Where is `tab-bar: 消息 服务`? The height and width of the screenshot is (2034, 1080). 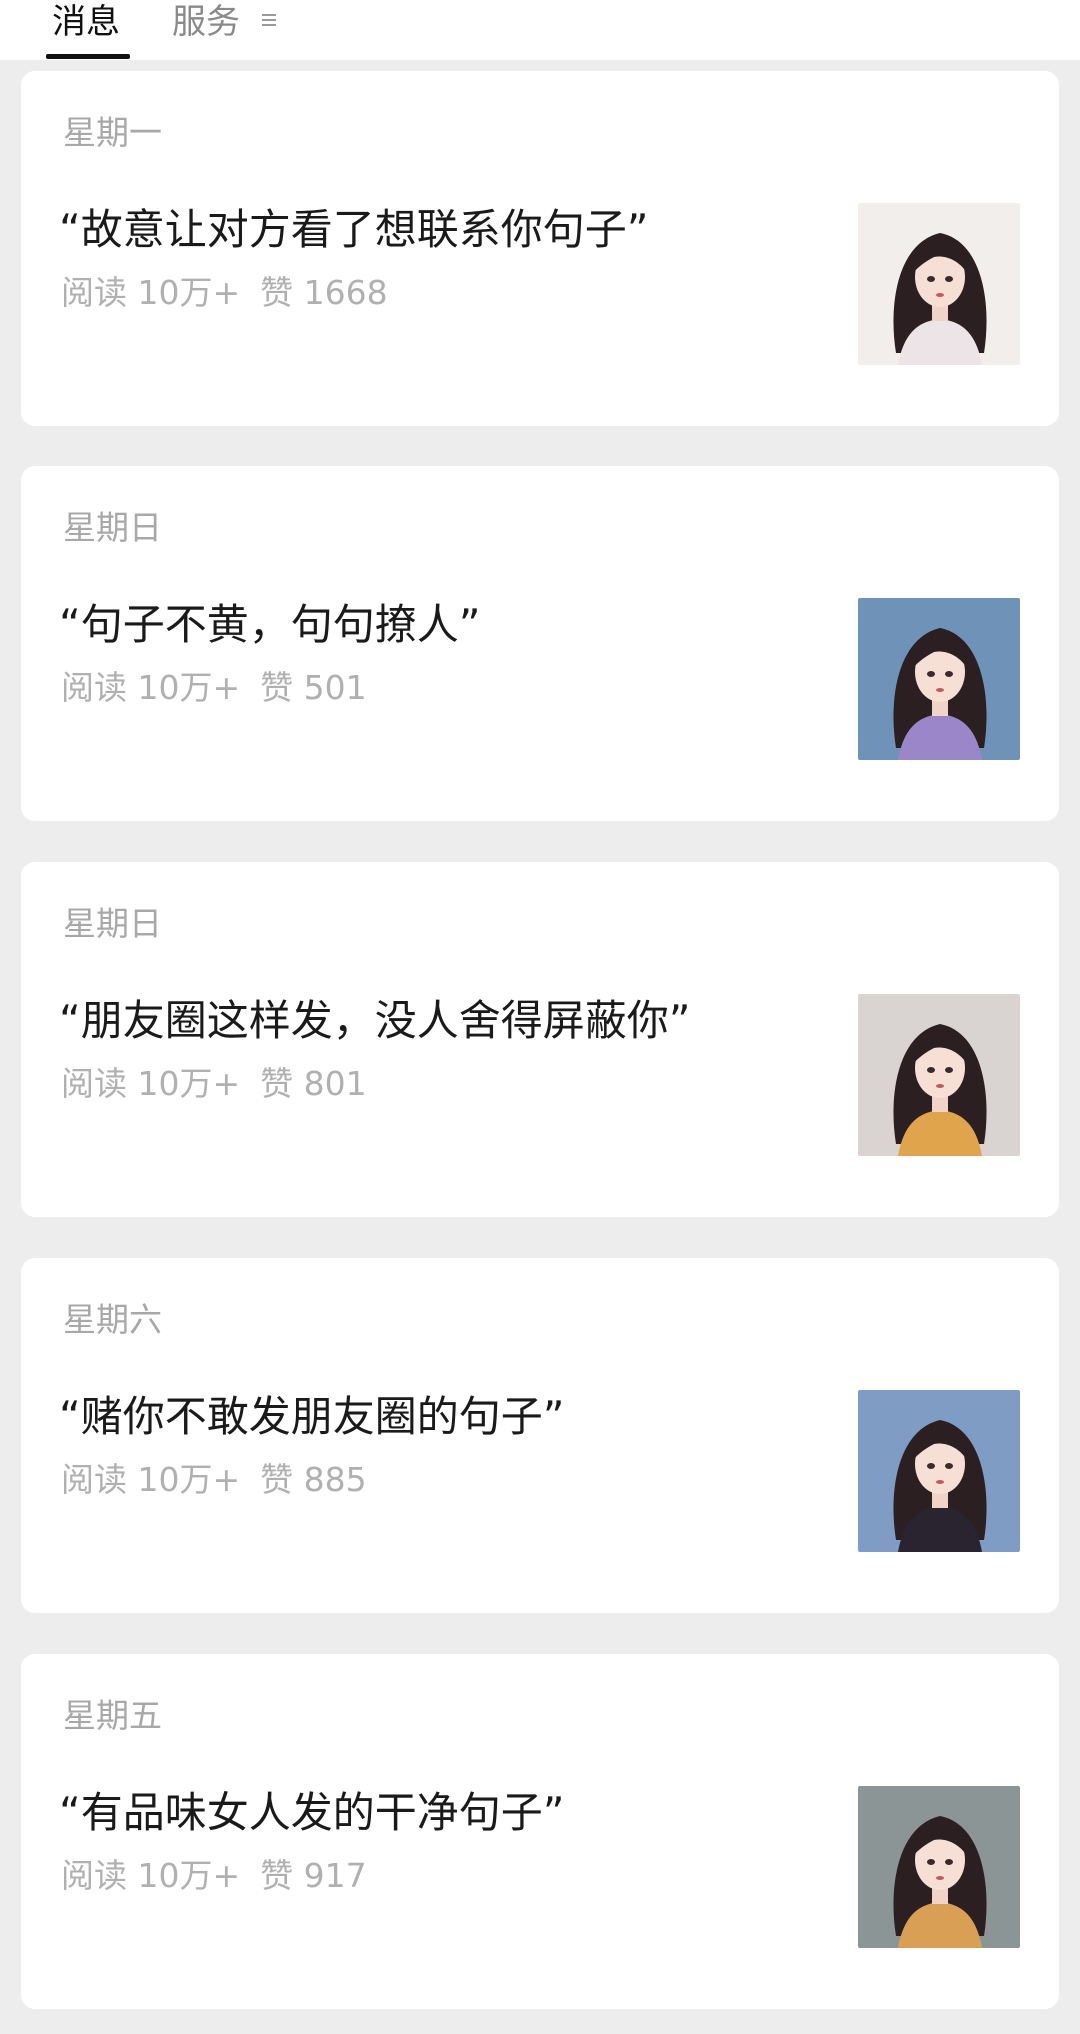 tab-bar: 消息 服务 is located at coordinates (540, 30).